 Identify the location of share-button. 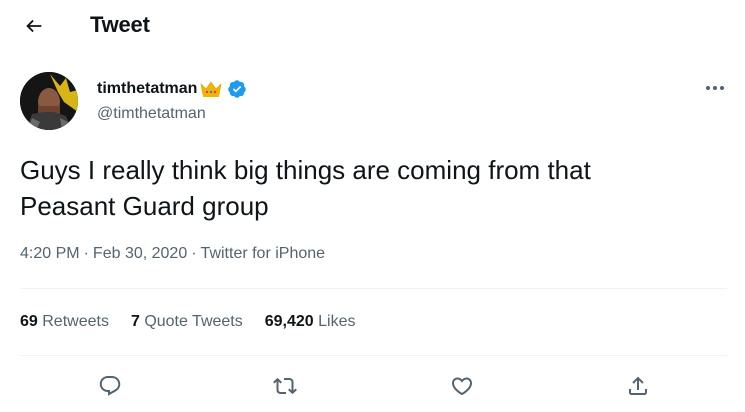
(638, 386).